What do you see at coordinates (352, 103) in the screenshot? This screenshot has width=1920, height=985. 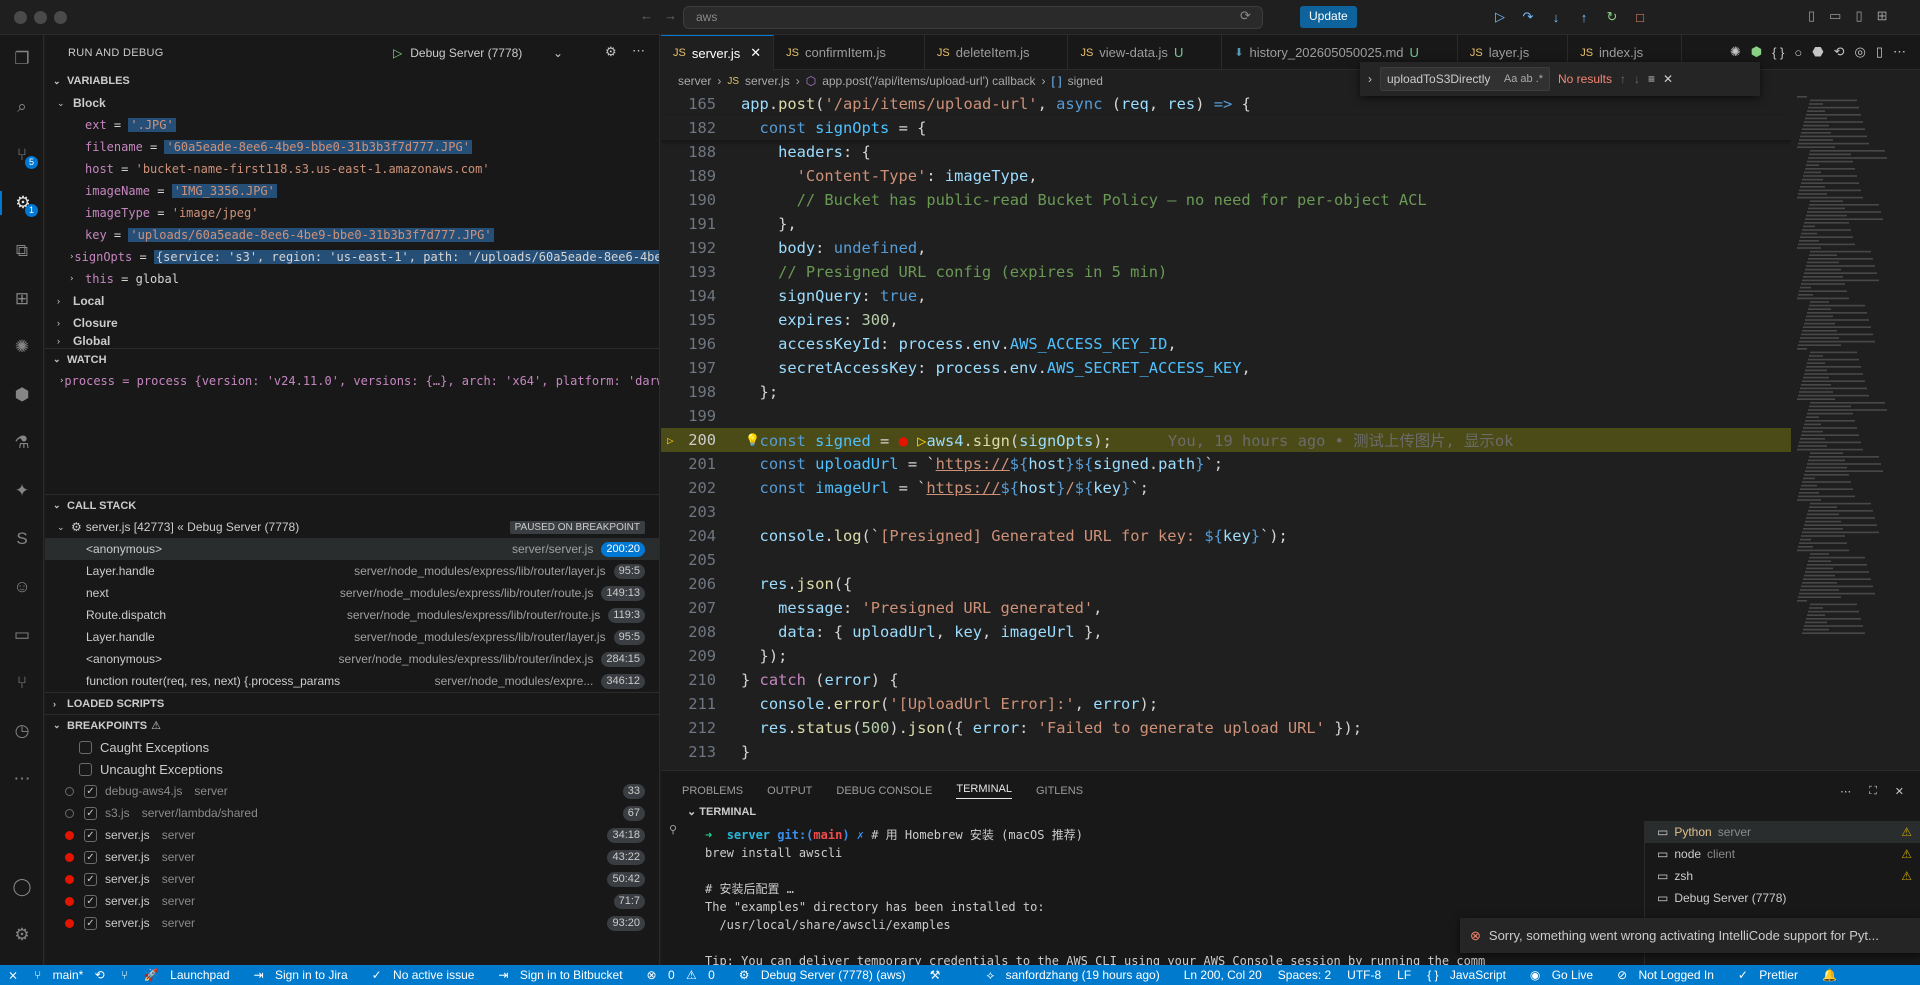 I see `block-scope: ⌄ Block` at bounding box center [352, 103].